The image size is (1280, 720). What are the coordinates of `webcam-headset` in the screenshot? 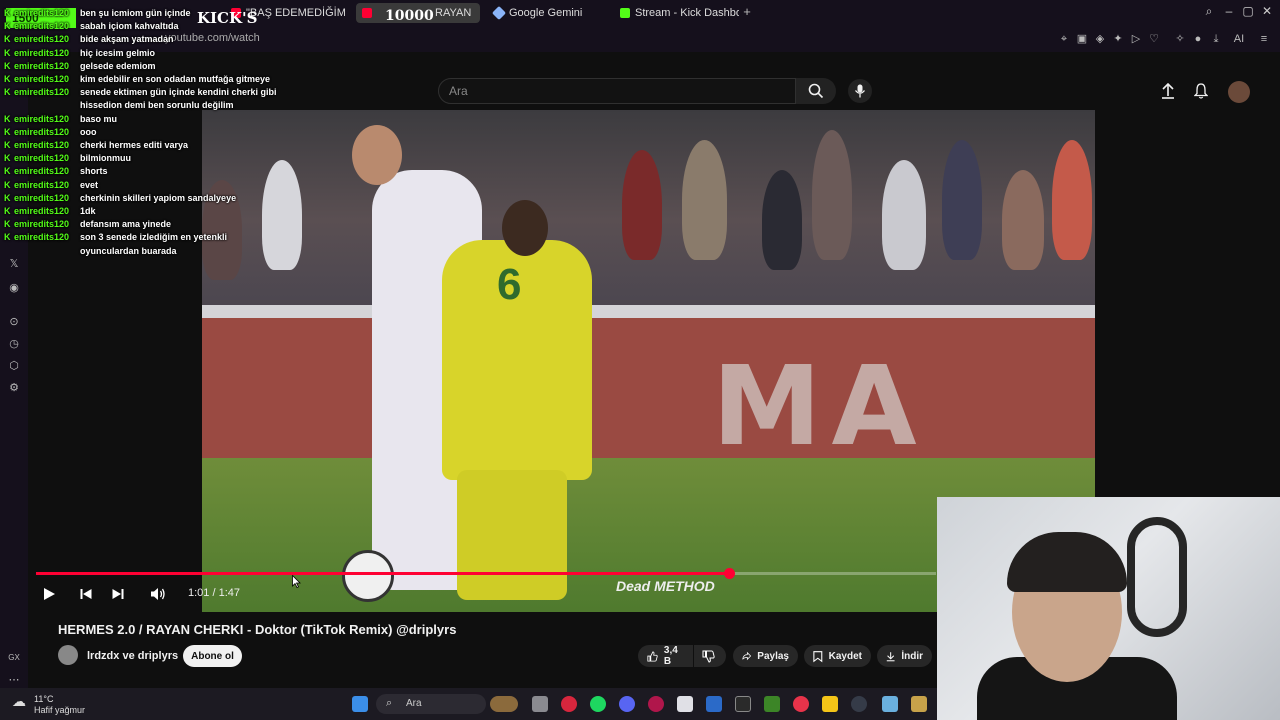 It's located at (1157, 577).